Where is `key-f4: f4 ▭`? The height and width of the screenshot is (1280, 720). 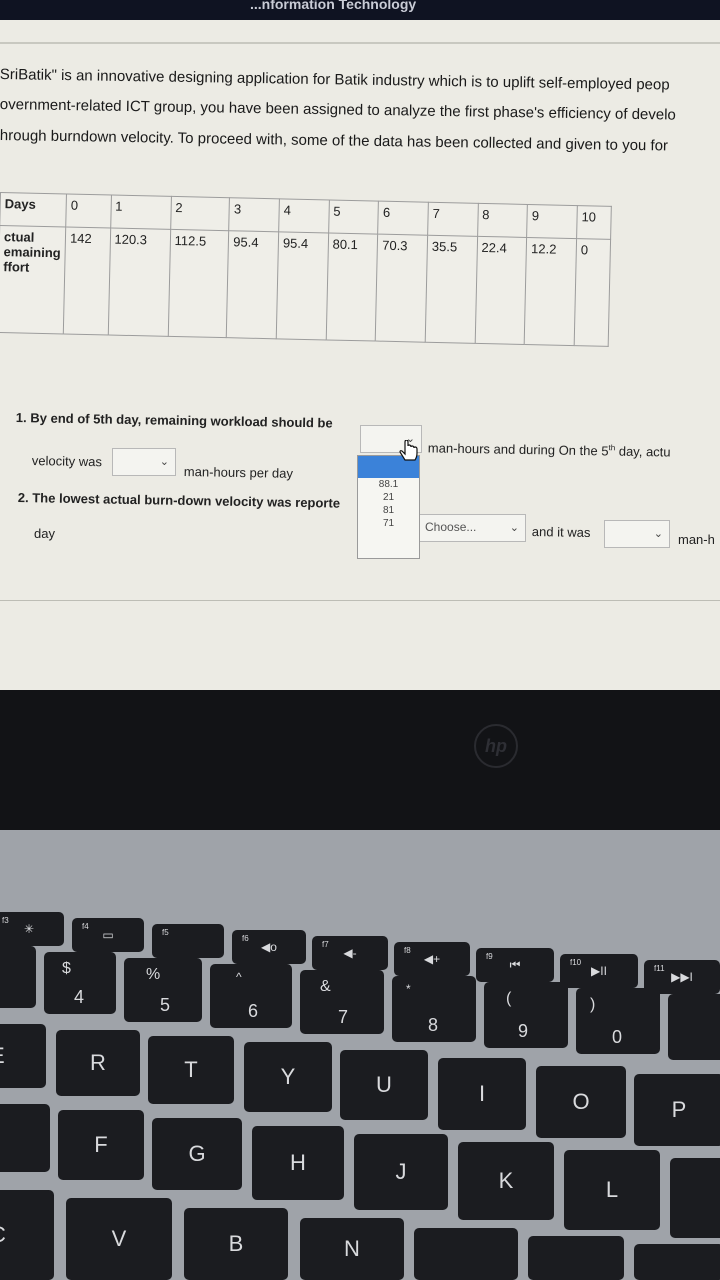 key-f4: f4 ▭ is located at coordinates (108, 935).